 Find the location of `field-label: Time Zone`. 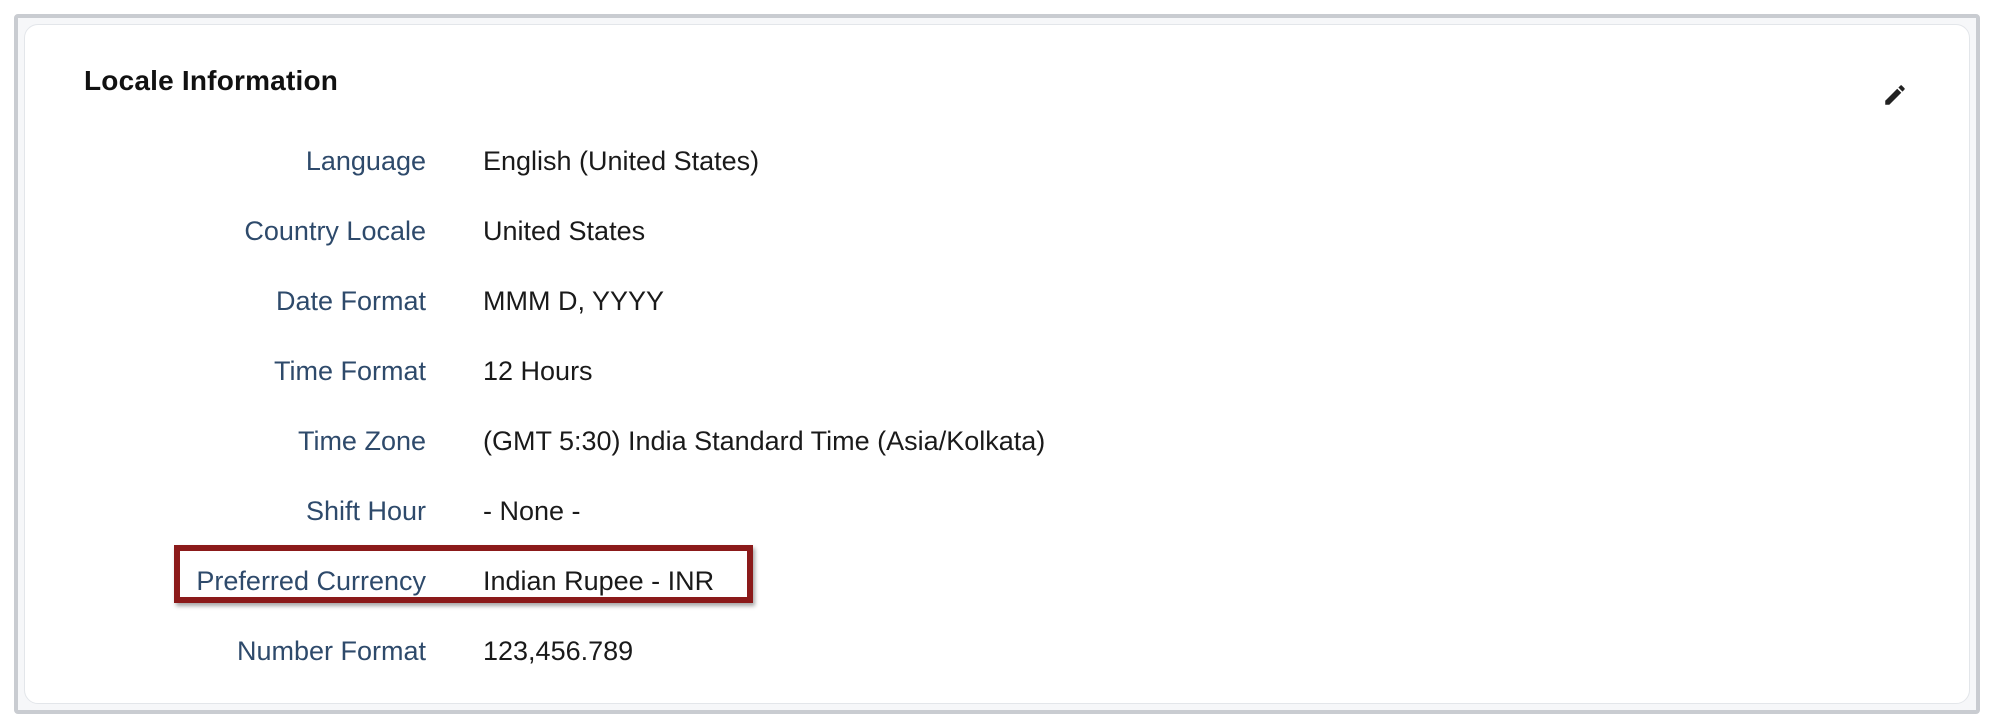

field-label: Time Zone is located at coordinates (361, 441).